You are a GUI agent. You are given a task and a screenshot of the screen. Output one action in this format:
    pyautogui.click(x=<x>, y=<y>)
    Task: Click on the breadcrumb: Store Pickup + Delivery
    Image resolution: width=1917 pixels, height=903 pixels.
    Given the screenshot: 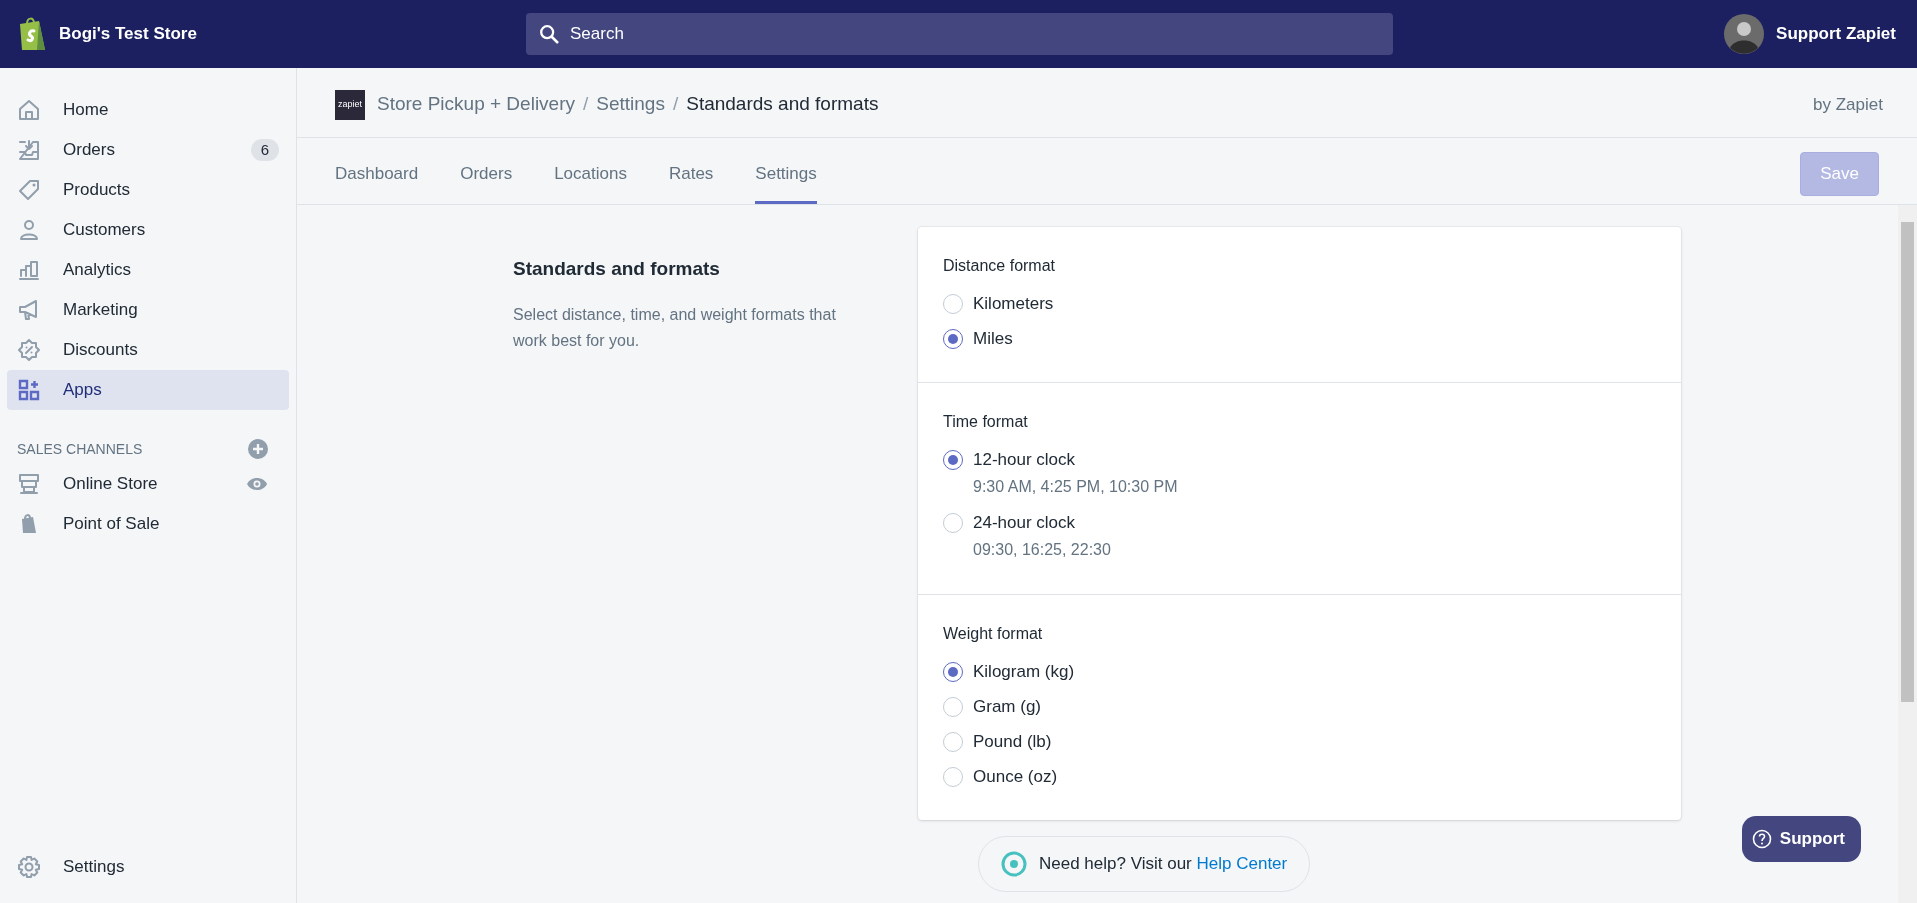 What is the action you would take?
    pyautogui.click(x=476, y=104)
    